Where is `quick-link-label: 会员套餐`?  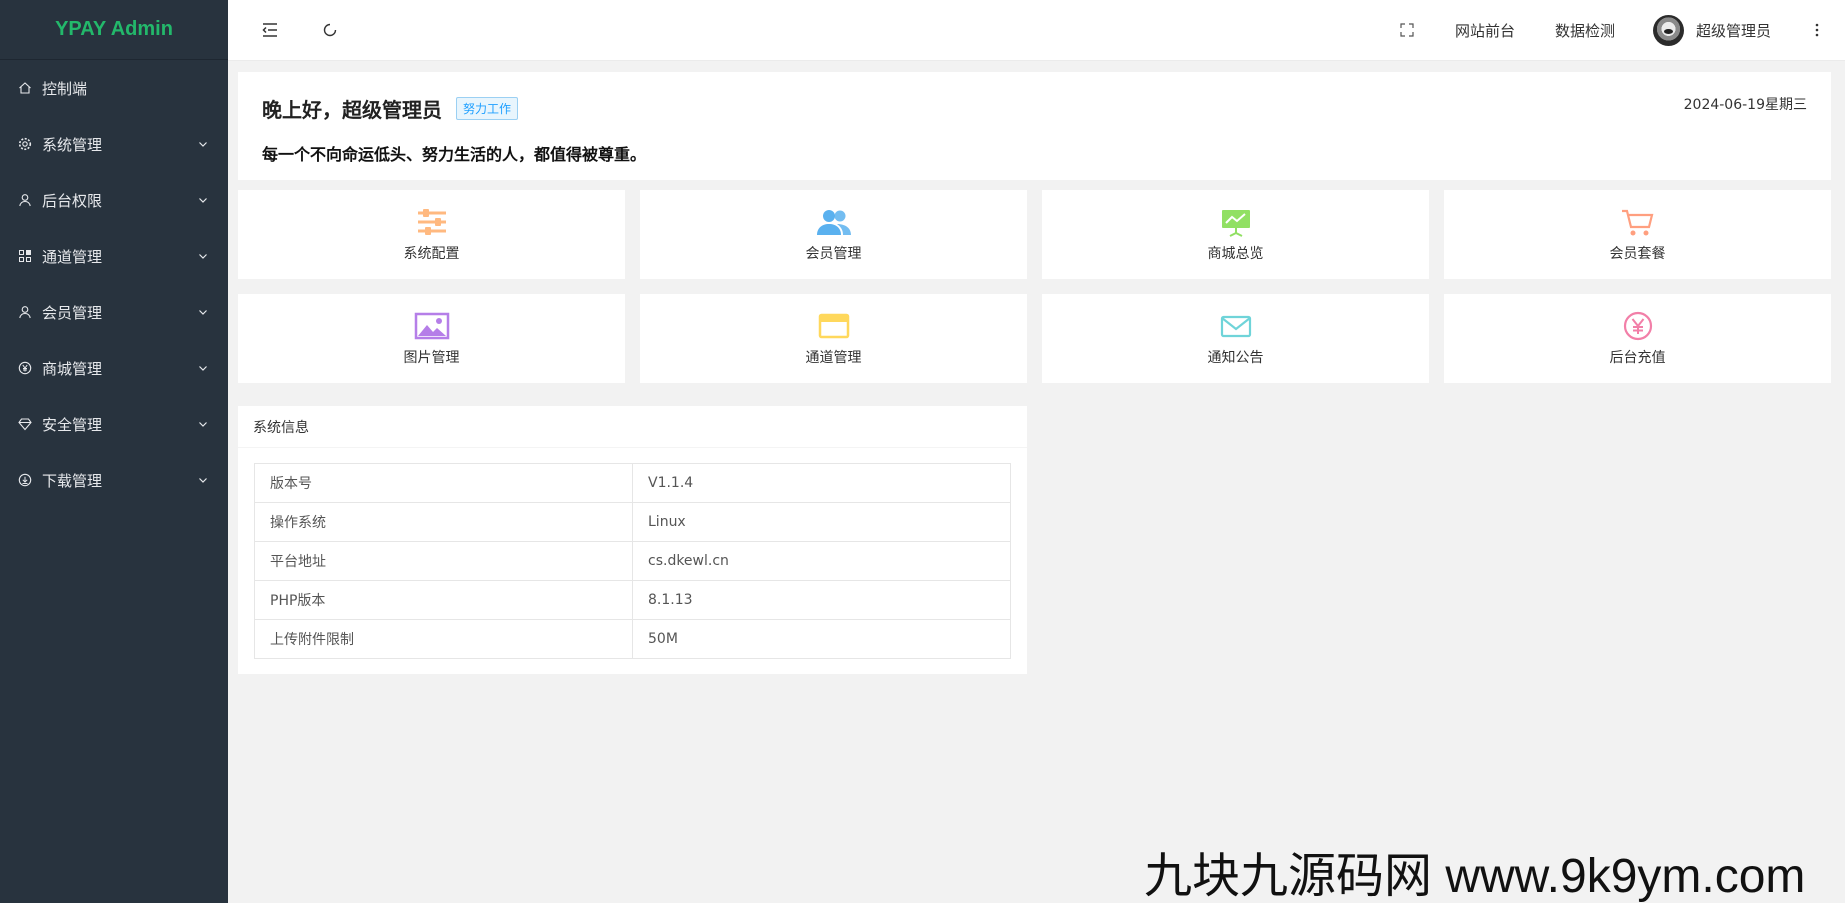
quick-link-label: 会员套餐 is located at coordinates (1637, 253).